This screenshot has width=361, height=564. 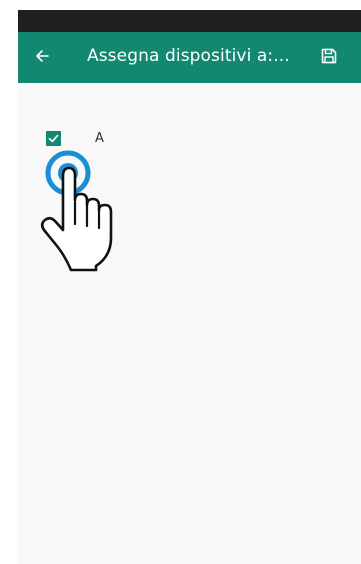 I want to click on floppy-disk-icon, so click(x=329, y=58).